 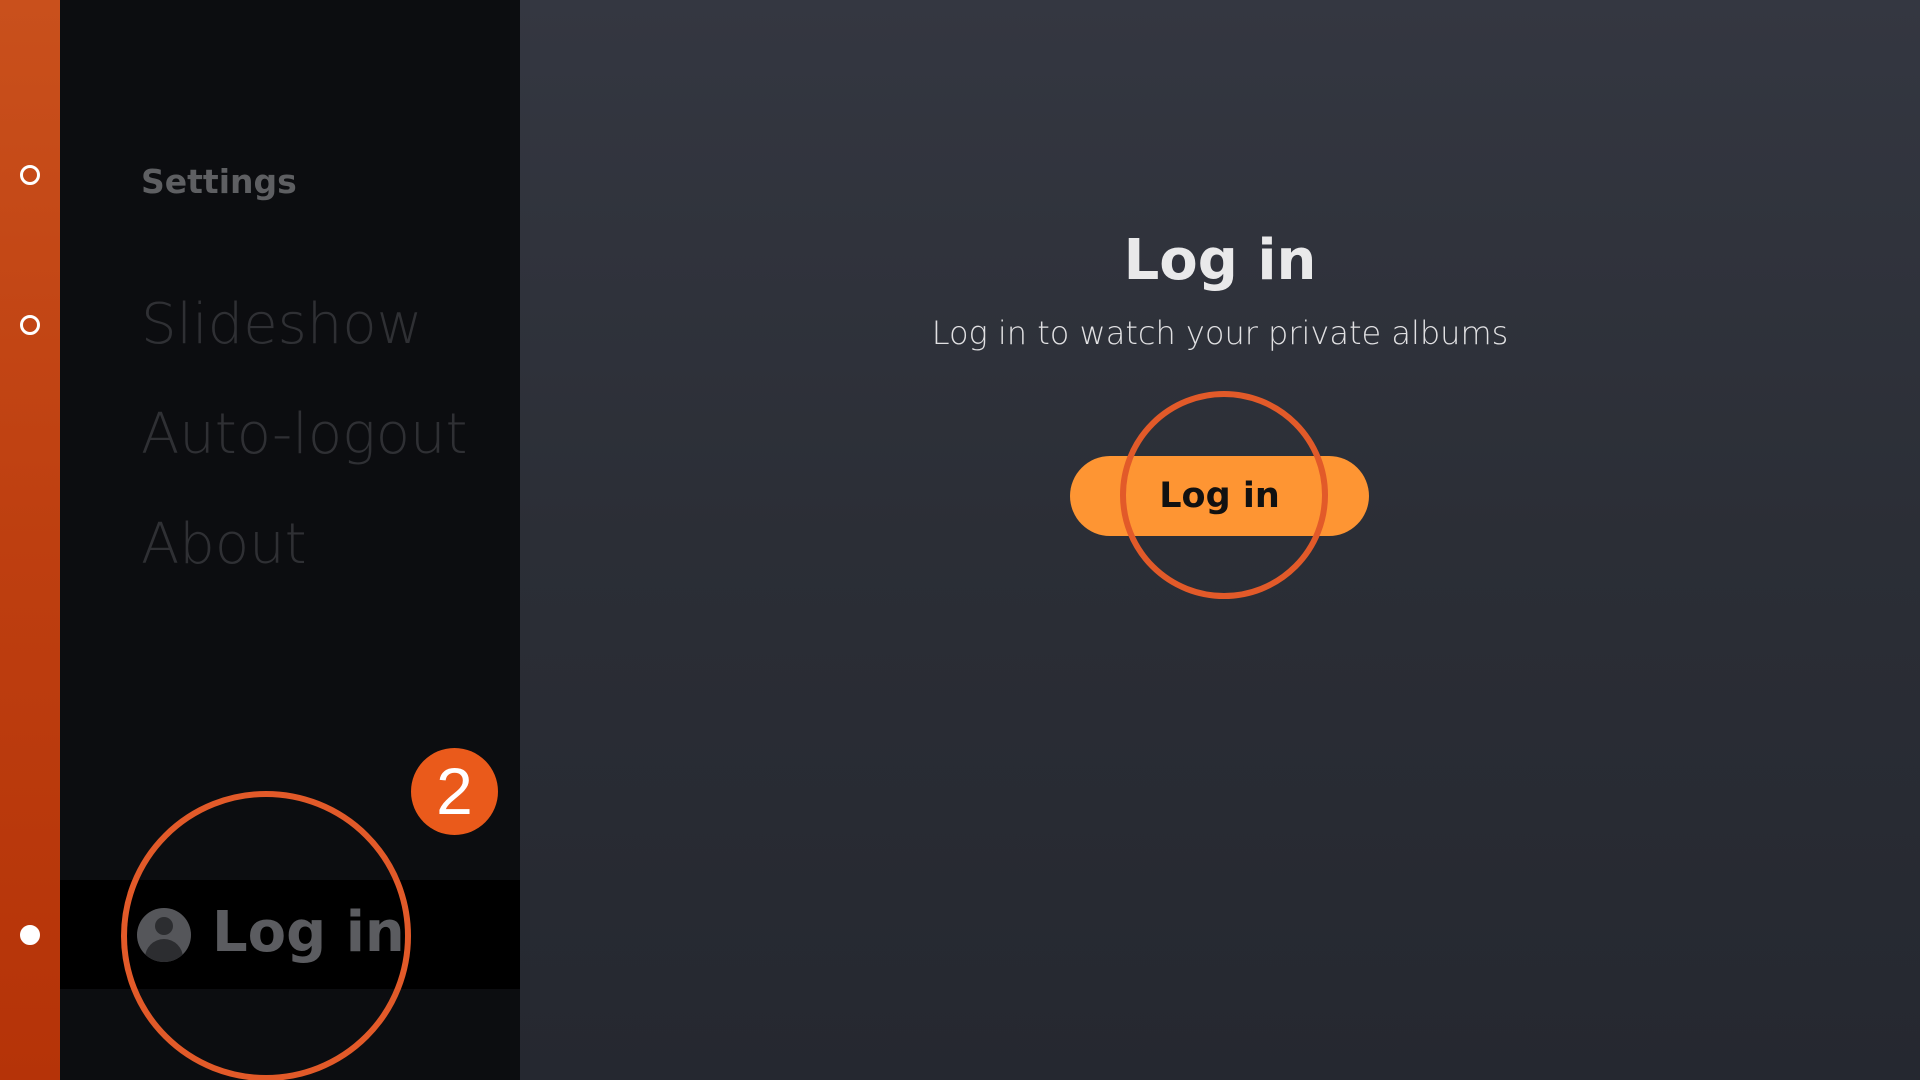 I want to click on rail-dot-3-active, so click(x=30, y=935).